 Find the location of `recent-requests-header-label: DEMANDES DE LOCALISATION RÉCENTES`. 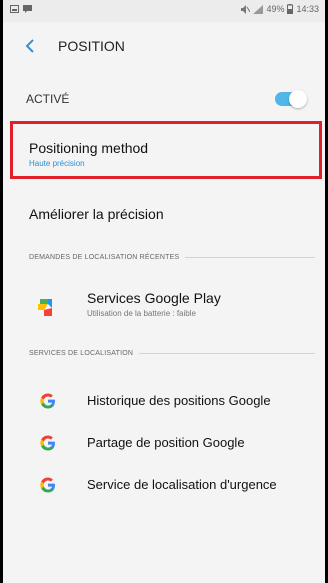

recent-requests-header-label: DEMANDES DE LOCALISATION RÉCENTES is located at coordinates (104, 257).